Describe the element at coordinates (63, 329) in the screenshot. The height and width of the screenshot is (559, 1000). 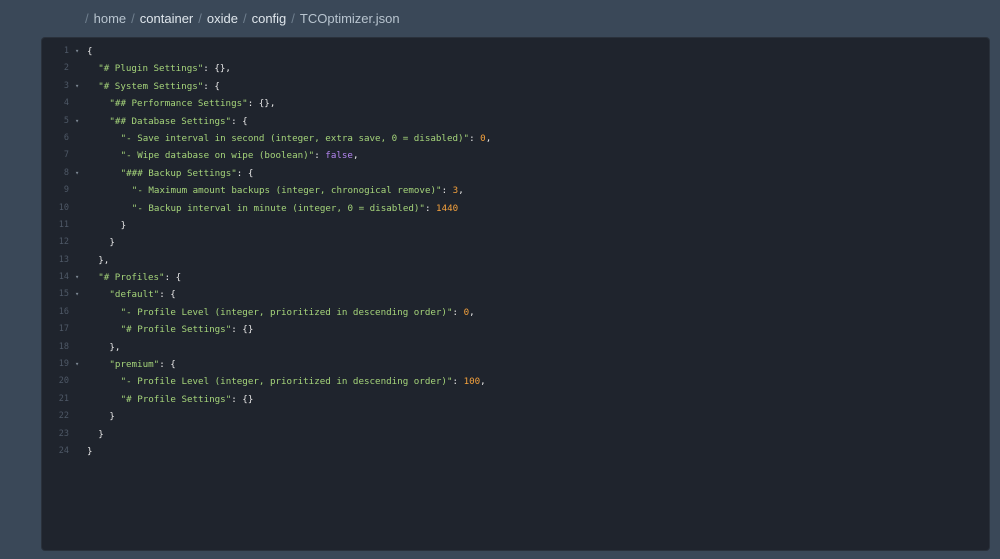
I see `line-number: 17` at that location.